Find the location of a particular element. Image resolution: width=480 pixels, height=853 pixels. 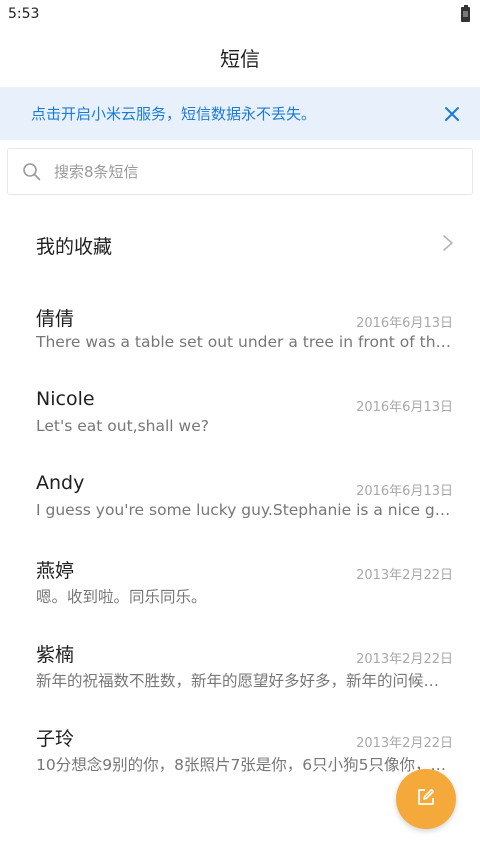

title-bar: 短信 is located at coordinates (240, 57).